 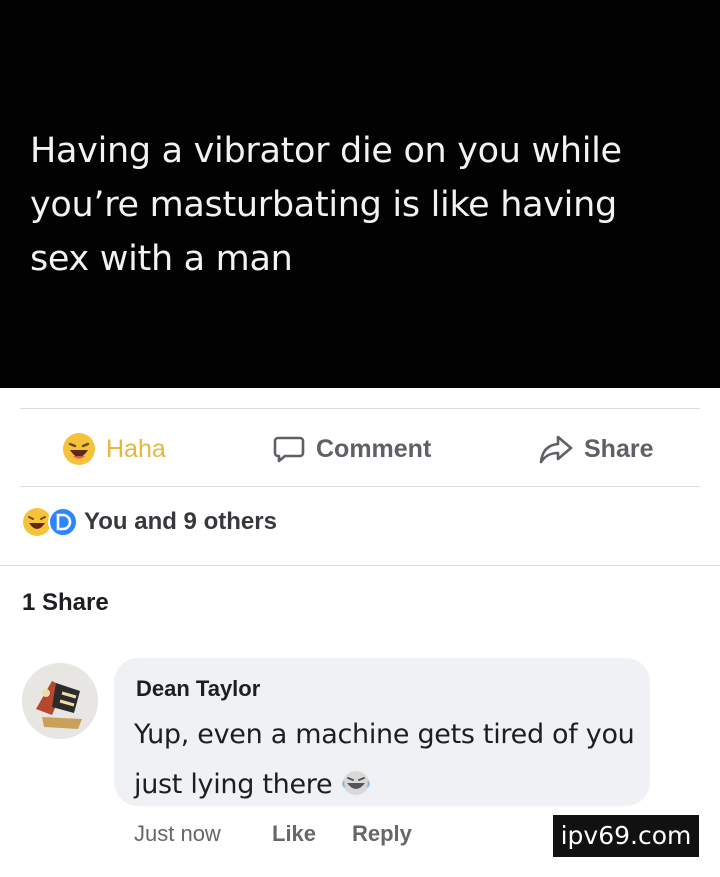 I want to click on reply-button: Reply, so click(x=382, y=834).